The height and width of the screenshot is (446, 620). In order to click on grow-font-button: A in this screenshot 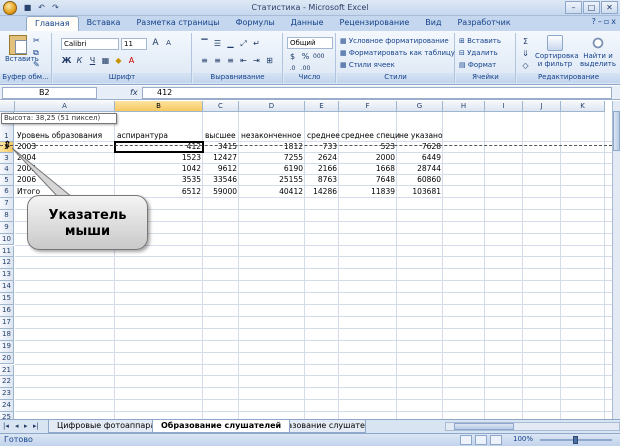, I will do `click(155, 43)`.